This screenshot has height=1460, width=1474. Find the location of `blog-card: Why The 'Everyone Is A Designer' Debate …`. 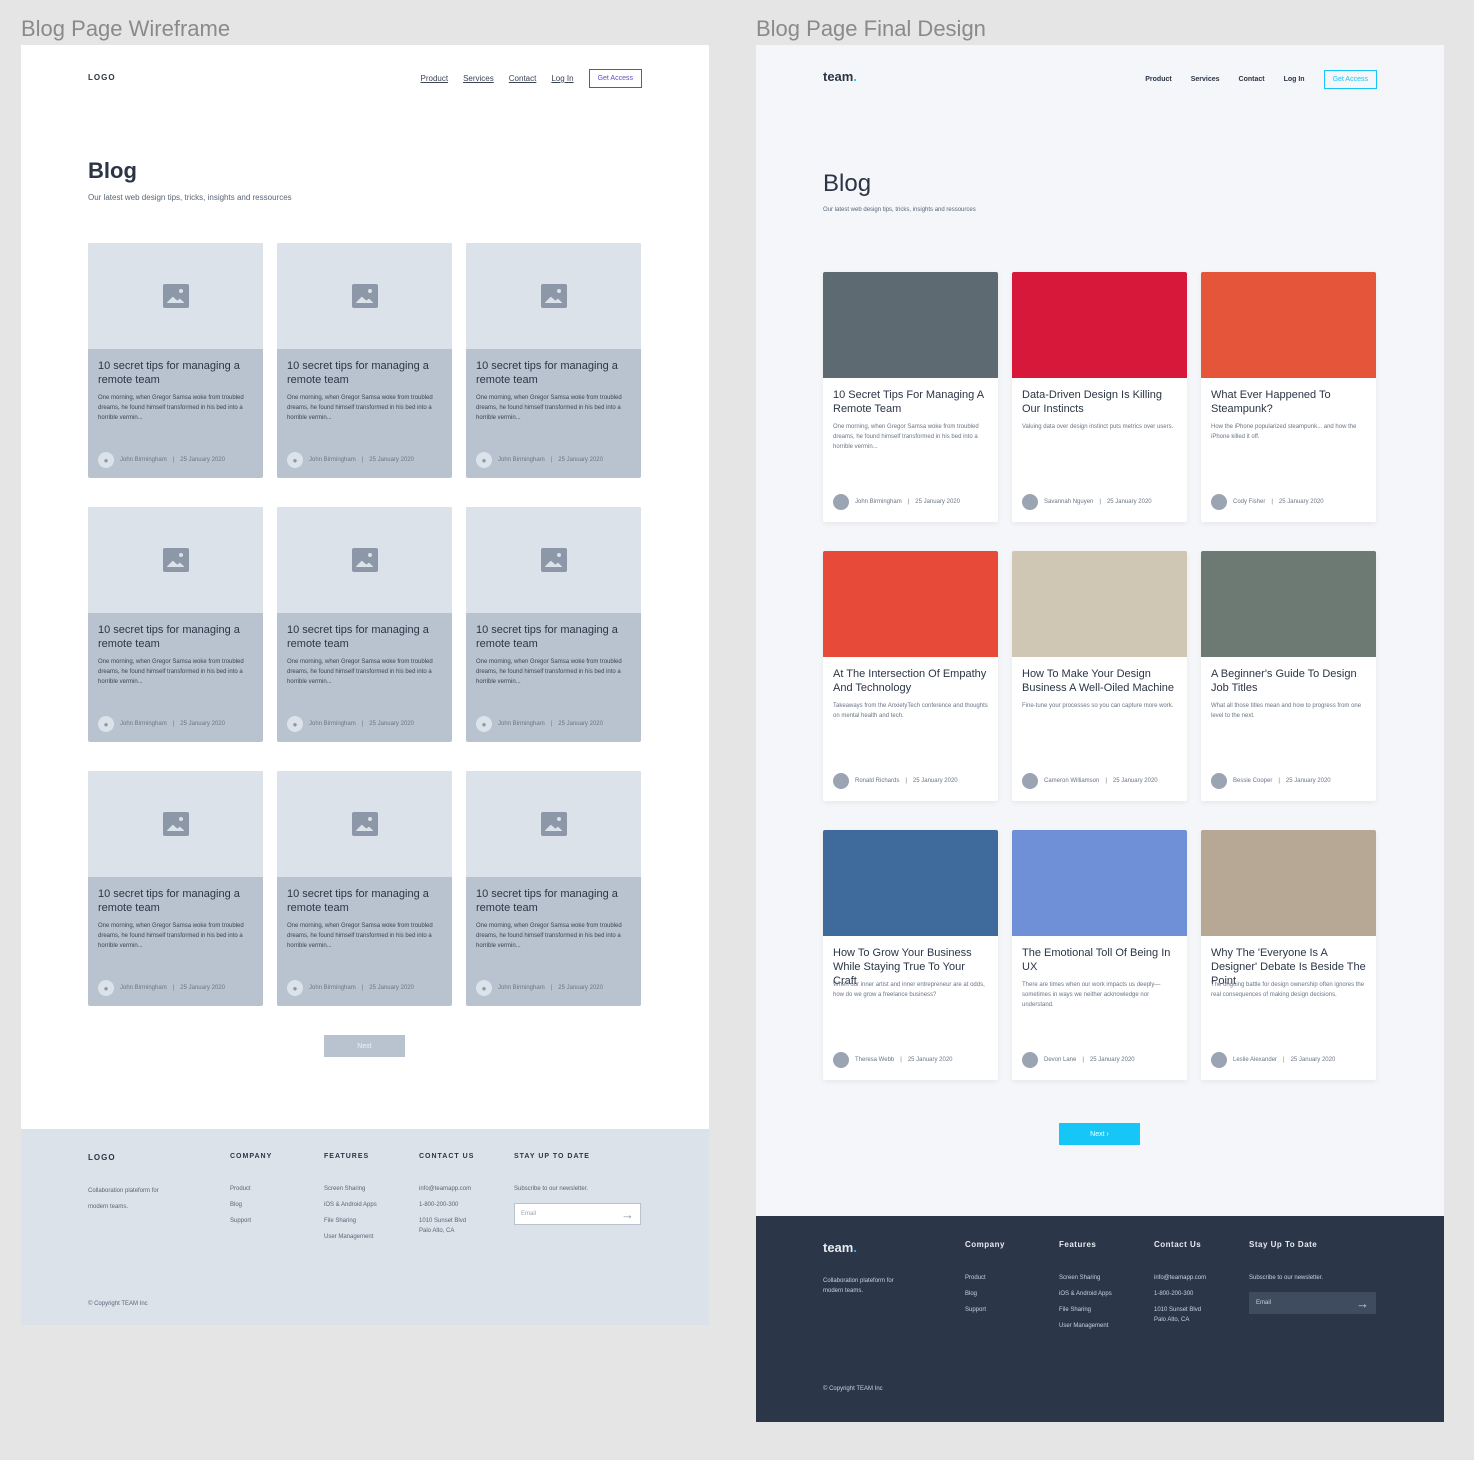

blog-card: Why The 'Everyone Is A Designer' Debate … is located at coordinates (1288, 955).